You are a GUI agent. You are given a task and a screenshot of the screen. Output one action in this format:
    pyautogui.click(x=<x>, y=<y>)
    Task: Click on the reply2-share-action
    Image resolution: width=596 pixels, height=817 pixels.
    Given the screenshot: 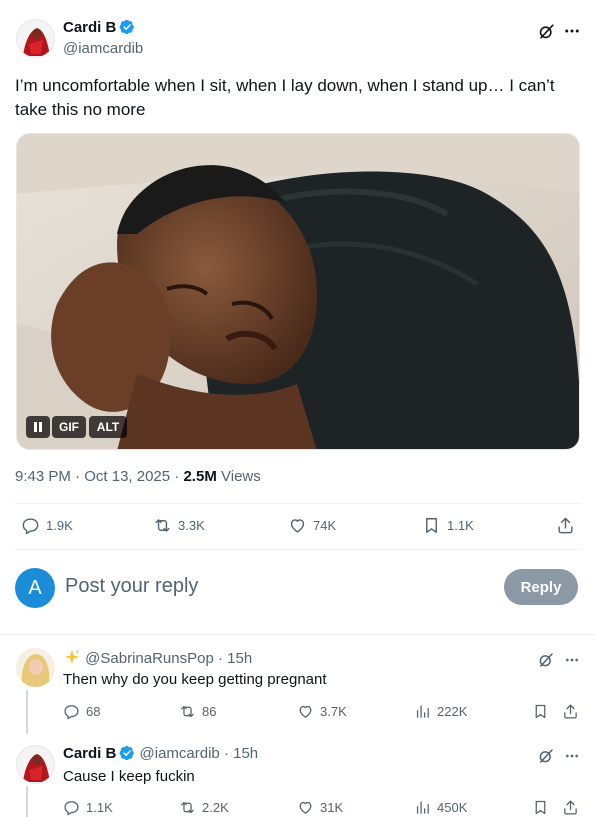 What is the action you would take?
    pyautogui.click(x=570, y=807)
    